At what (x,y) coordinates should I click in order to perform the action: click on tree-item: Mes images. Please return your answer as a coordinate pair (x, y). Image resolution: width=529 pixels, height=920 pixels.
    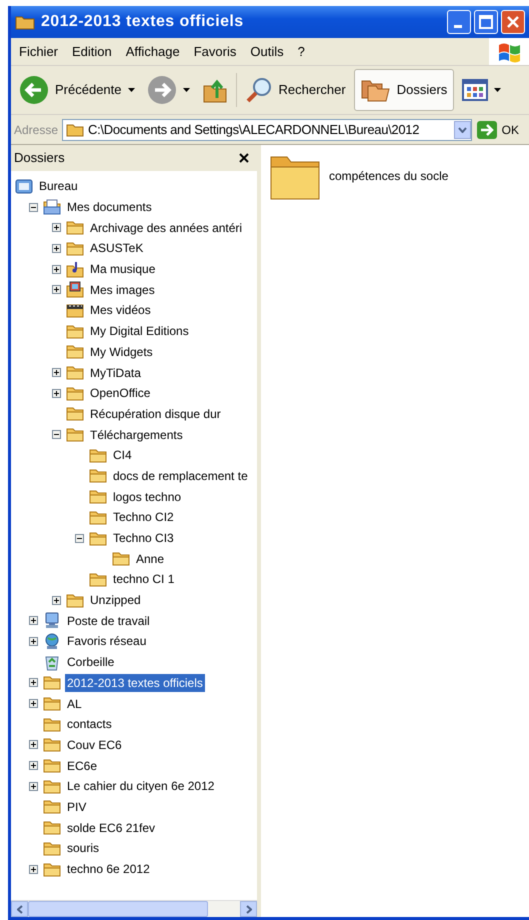
    Looking at the image, I should click on (122, 289).